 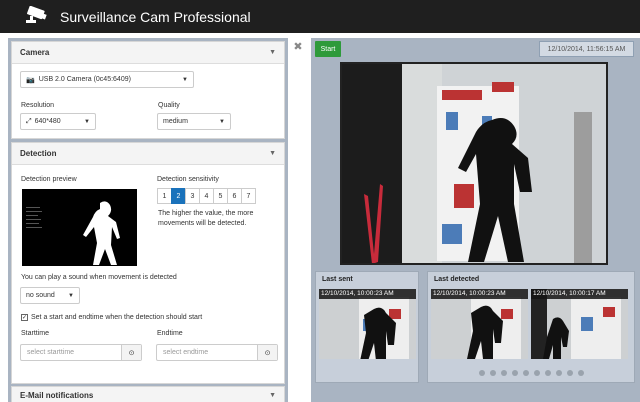 I want to click on endtime-label: Endtime, so click(x=170, y=333).